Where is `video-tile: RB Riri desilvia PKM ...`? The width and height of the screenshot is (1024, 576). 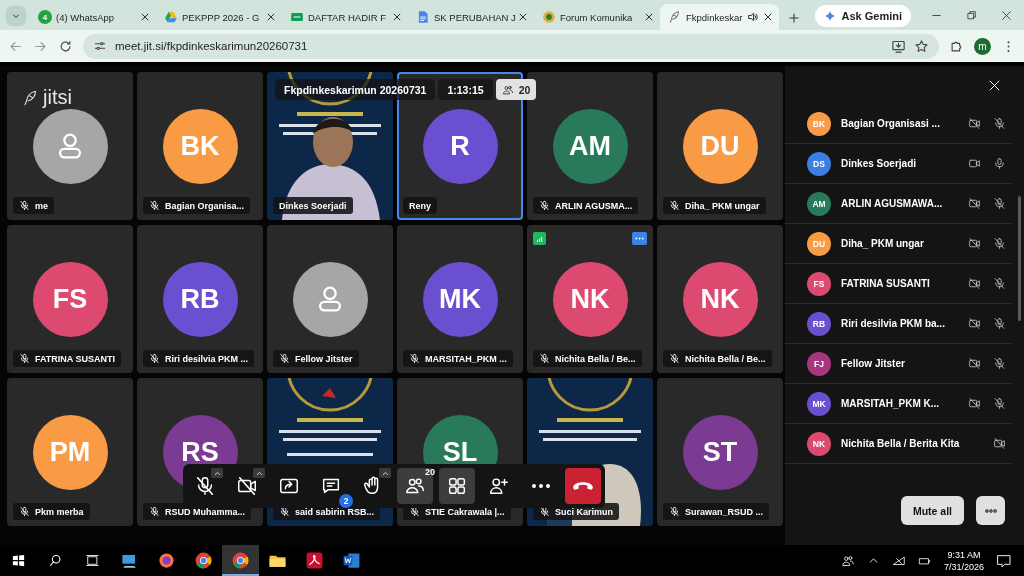
video-tile: RB Riri desilvia PKM ... is located at coordinates (200, 299).